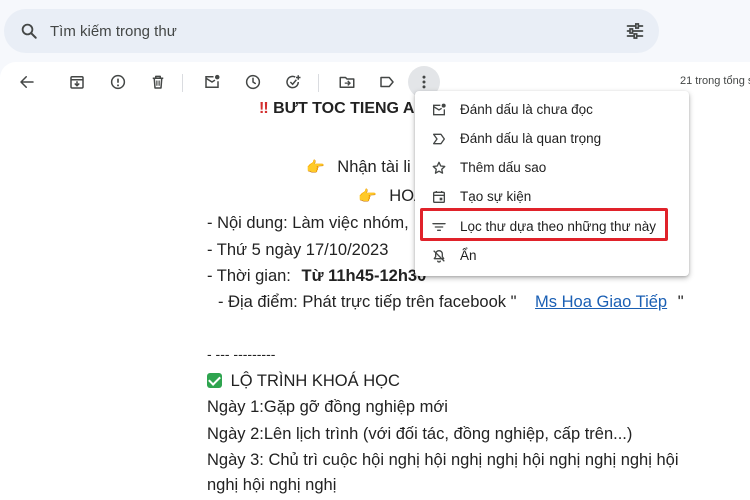  What do you see at coordinates (439, 227) in the screenshot?
I see `filter-icon` at bounding box center [439, 227].